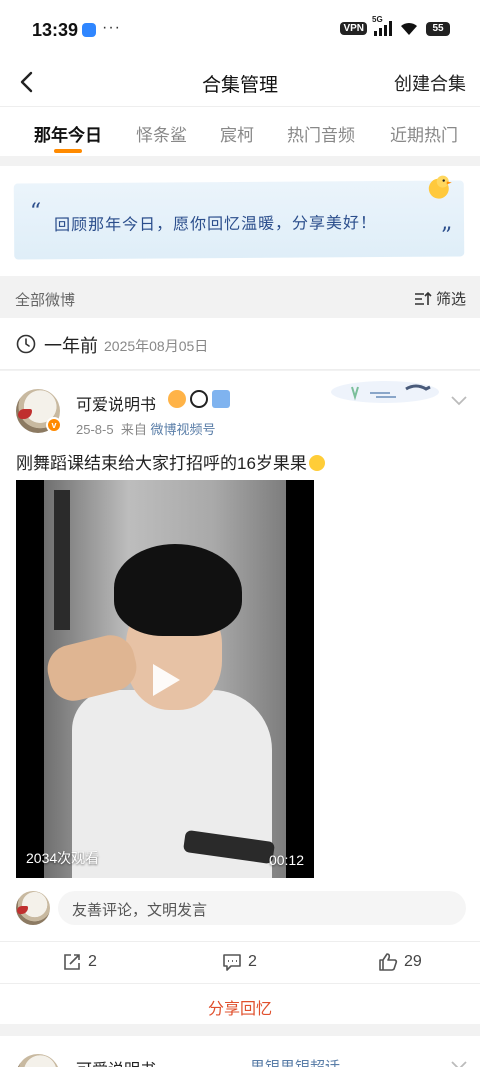 This screenshot has width=480, height=1067. What do you see at coordinates (182, 429) in the screenshot?
I see `post-source-link: 微博视频号` at bounding box center [182, 429].